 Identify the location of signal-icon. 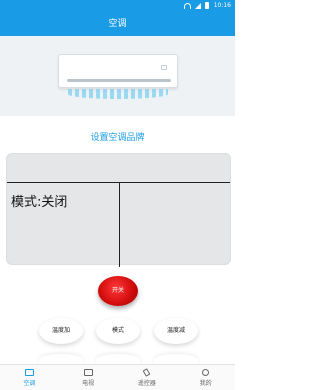
(198, 5).